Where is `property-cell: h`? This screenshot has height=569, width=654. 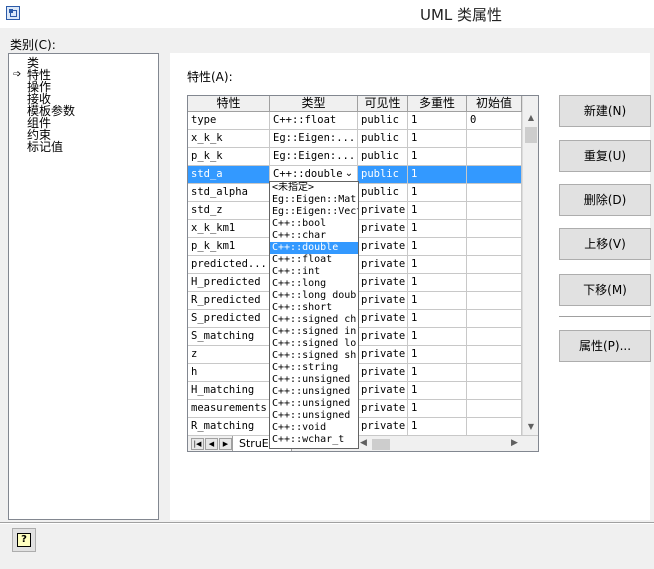
property-cell: h is located at coordinates (229, 373).